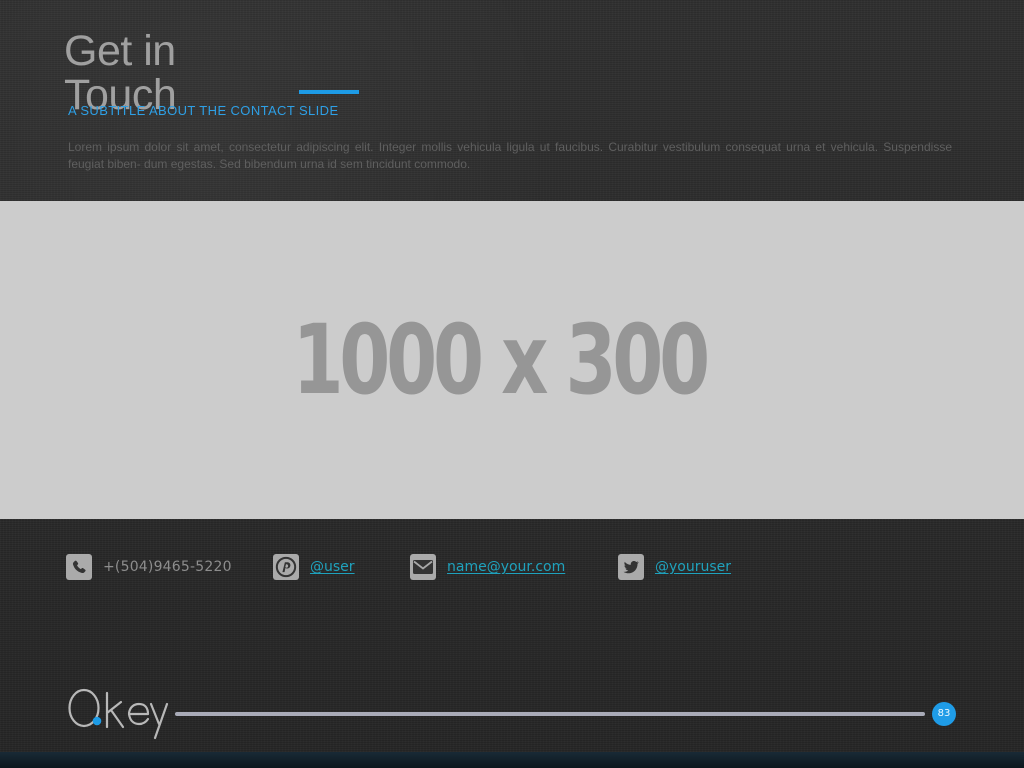 The height and width of the screenshot is (768, 1024). What do you see at coordinates (203, 110) in the screenshot?
I see `slide-subtitle: A SUBTITLE ABOUT THE CONTACT SLIDE` at bounding box center [203, 110].